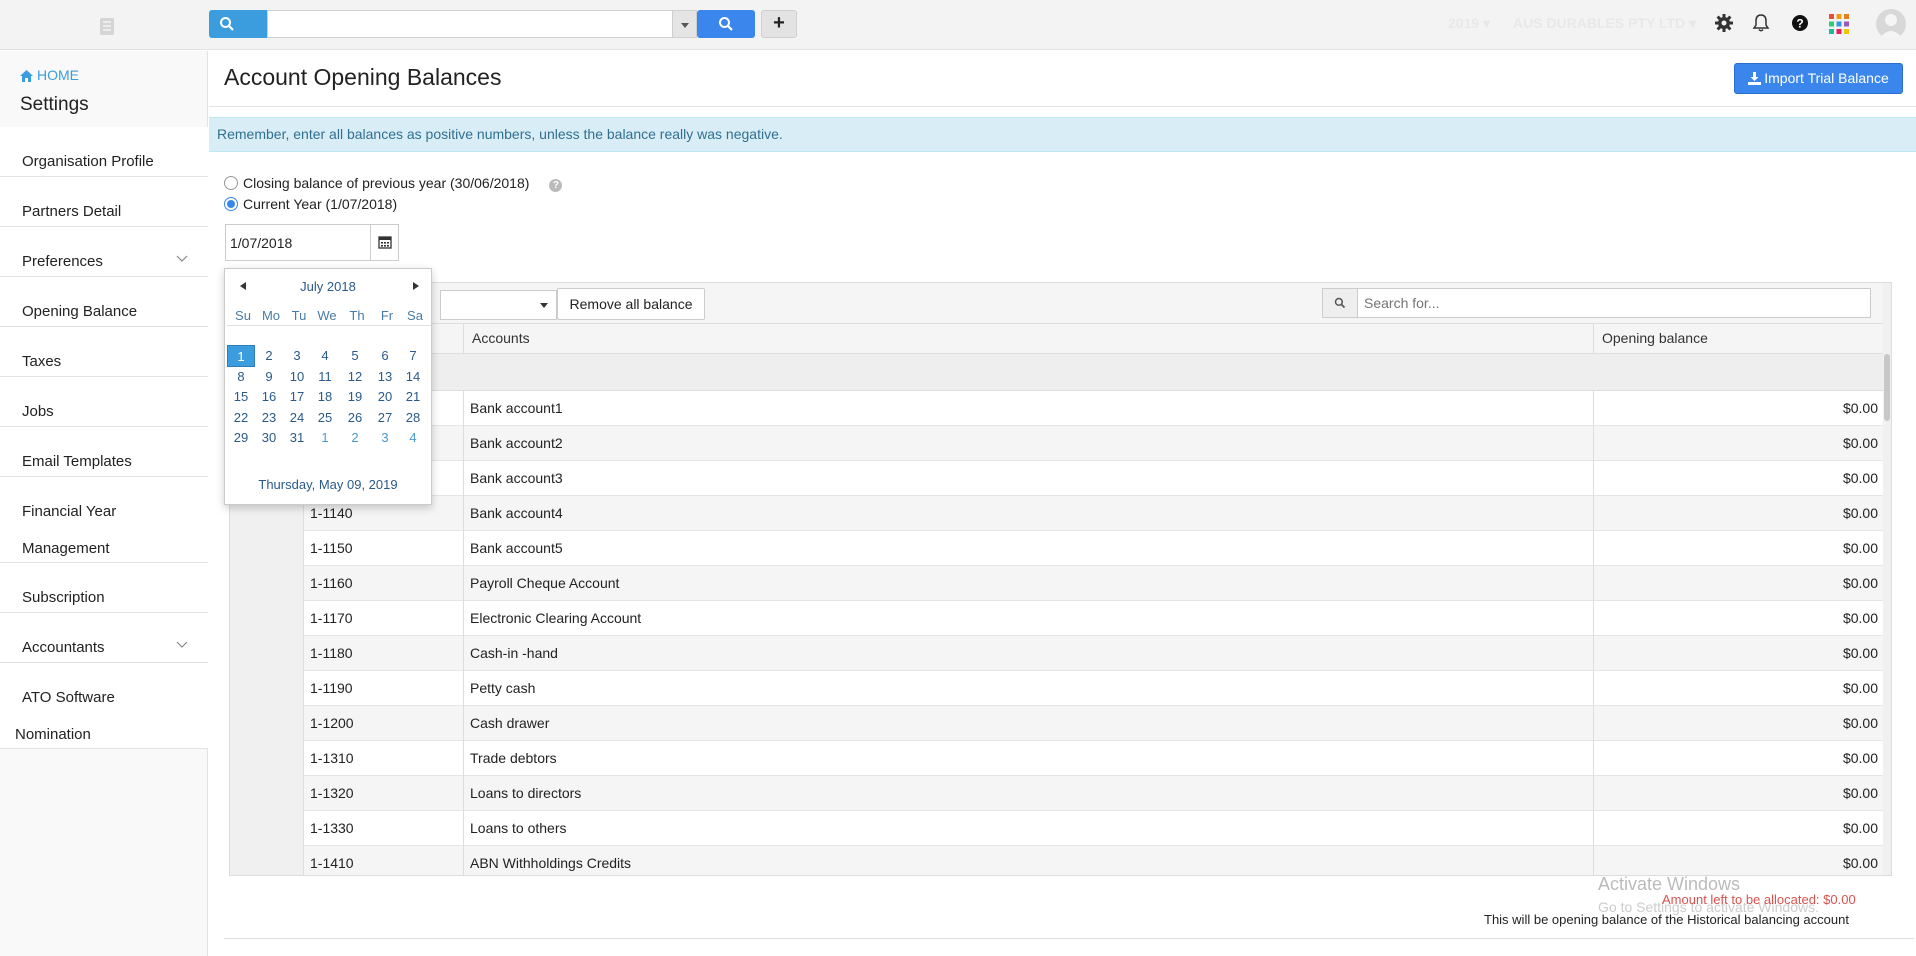 Image resolution: width=1916 pixels, height=956 pixels. What do you see at coordinates (310, 204) in the screenshot?
I see `radio-current-year: Current Year (1/07/2018)` at bounding box center [310, 204].